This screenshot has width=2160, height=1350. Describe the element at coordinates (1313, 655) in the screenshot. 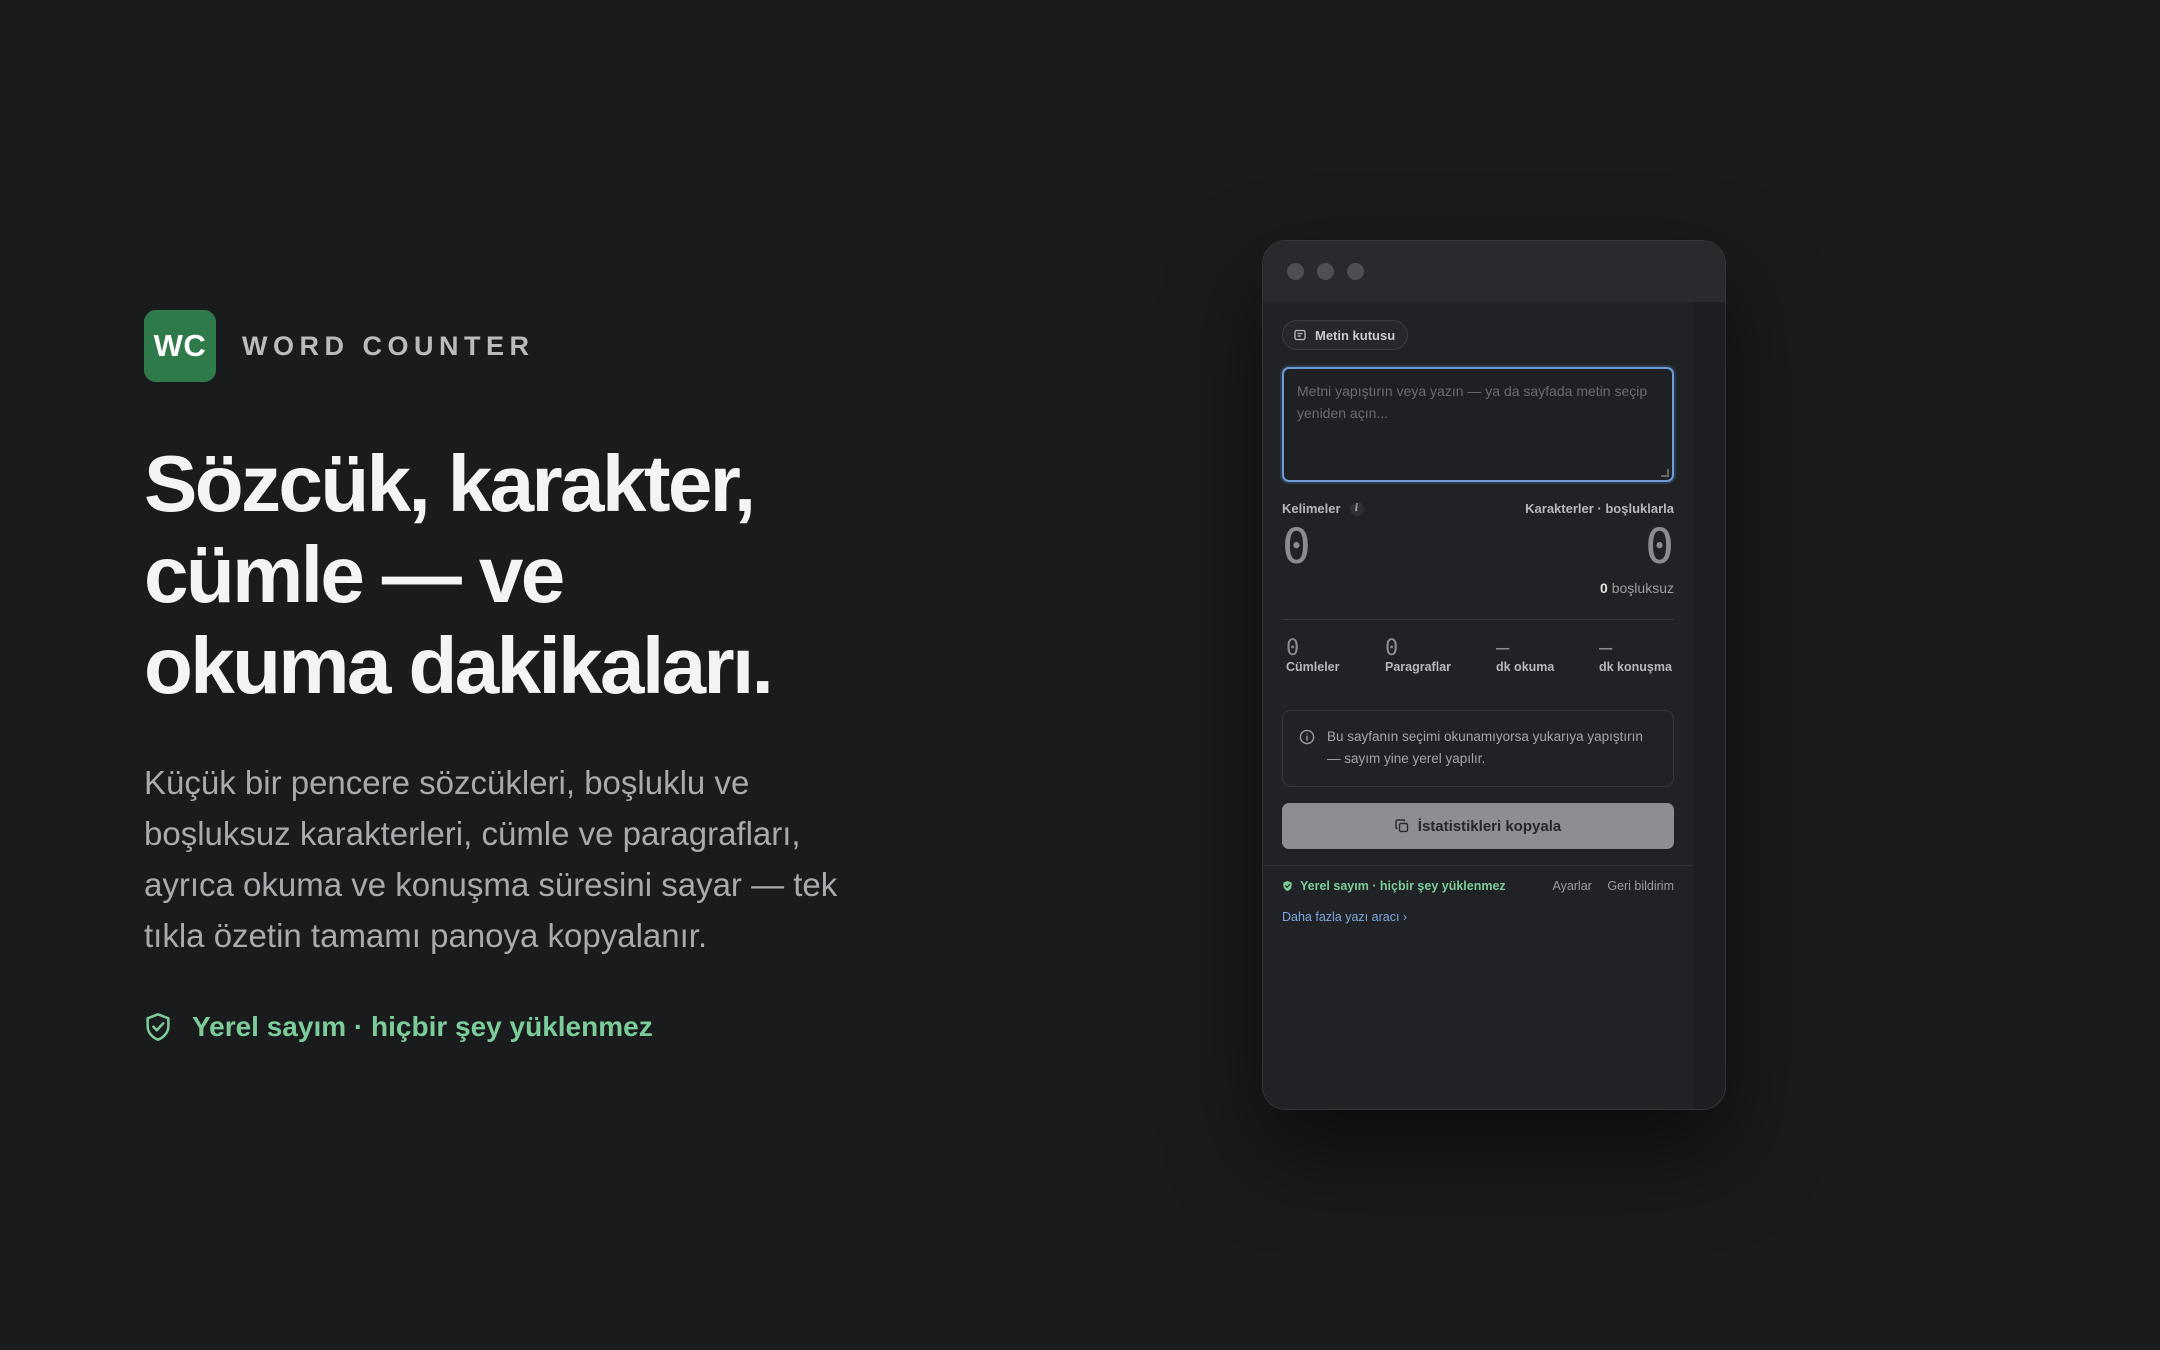

I see `stat-sentences: 0 Cümleler` at that location.